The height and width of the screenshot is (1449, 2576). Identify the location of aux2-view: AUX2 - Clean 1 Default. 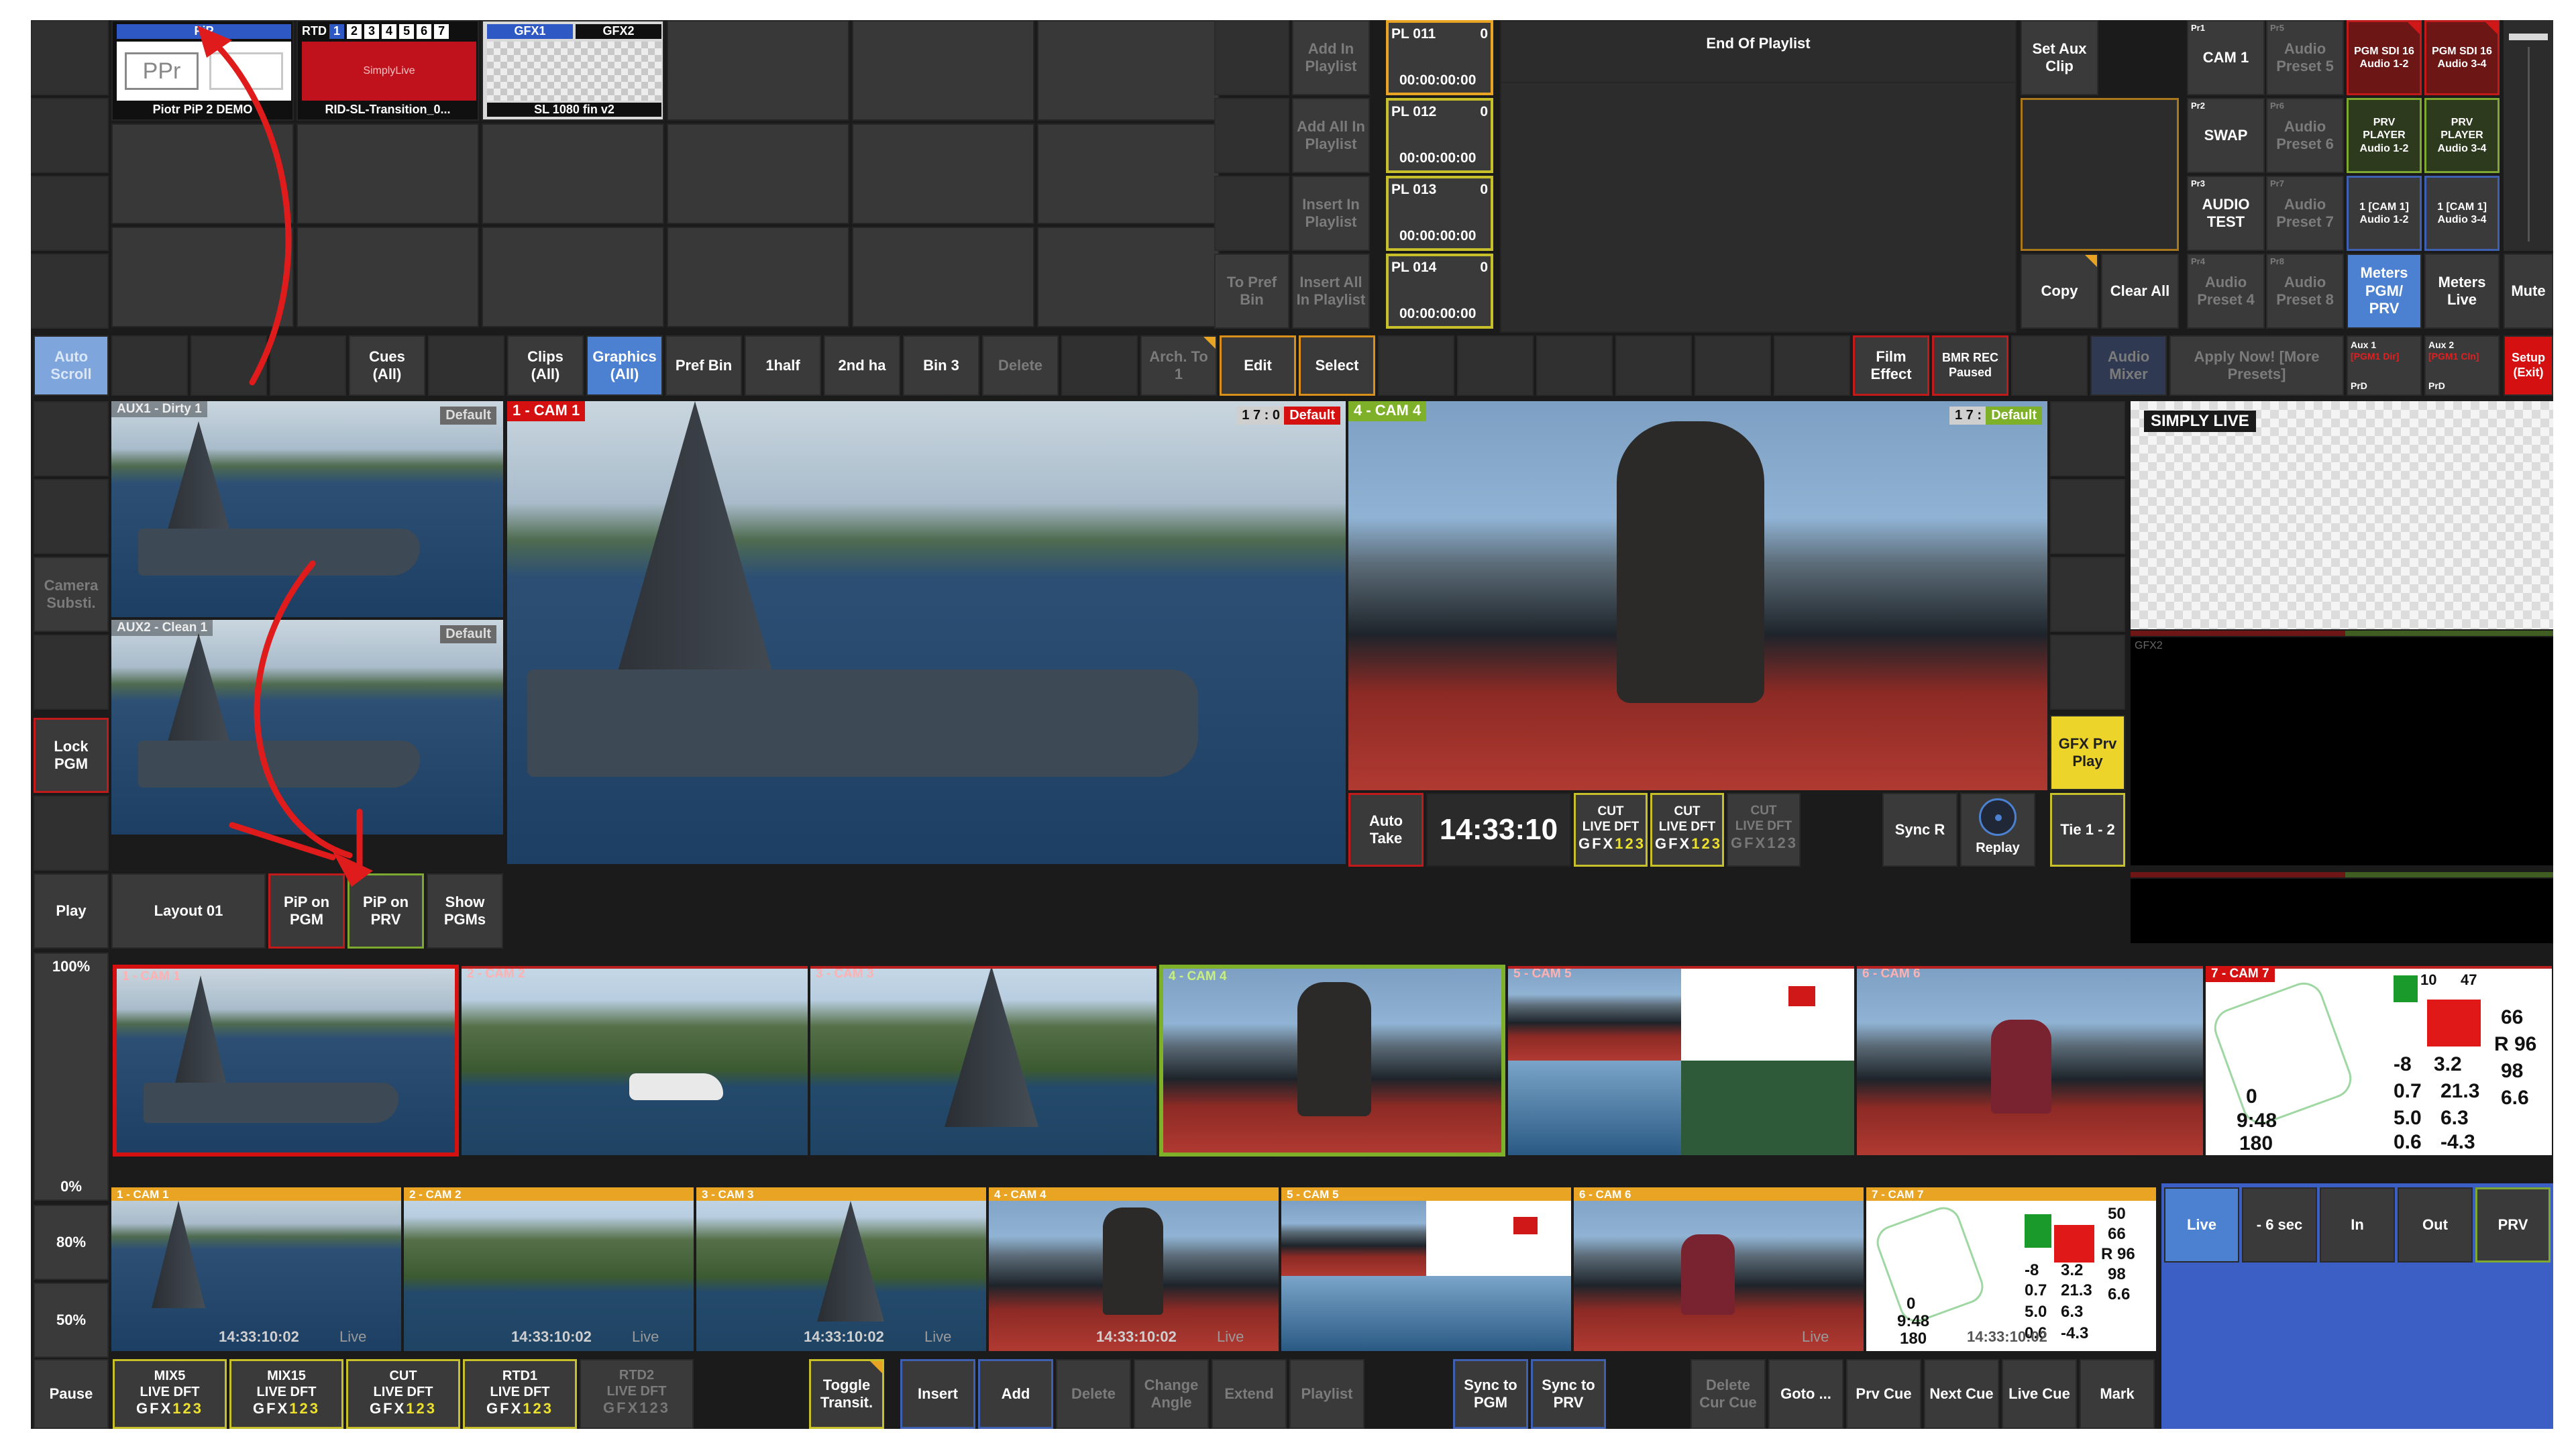
(307, 727).